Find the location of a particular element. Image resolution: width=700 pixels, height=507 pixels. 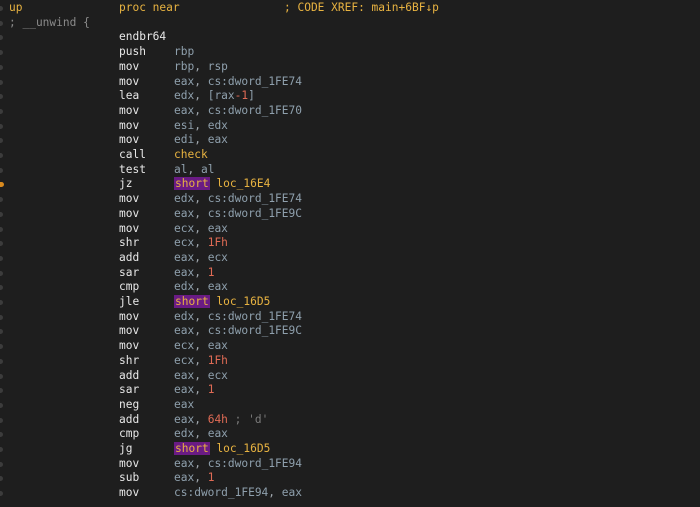

instruction-line: mov cs:dword_1FE94, eax is located at coordinates (350, 493).